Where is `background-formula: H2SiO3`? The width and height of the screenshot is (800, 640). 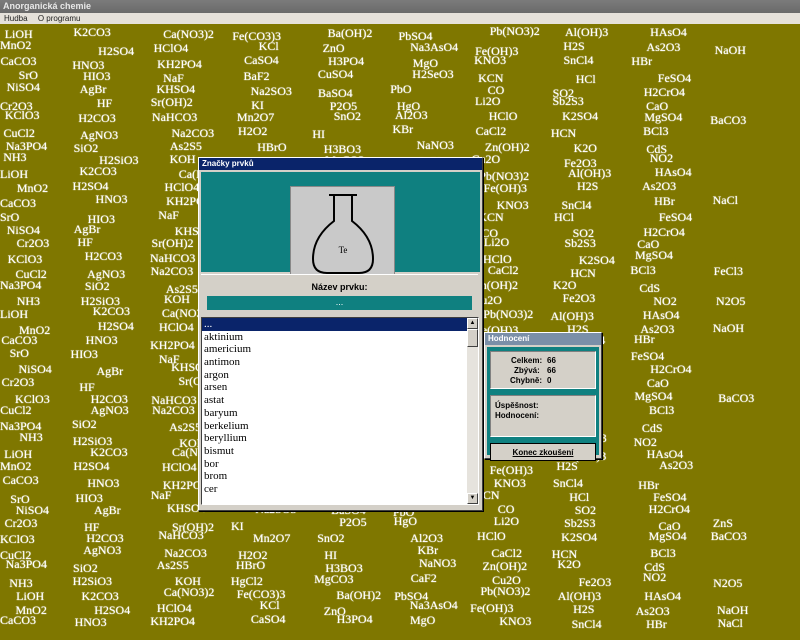 background-formula: H2SiO3 is located at coordinates (92, 580).